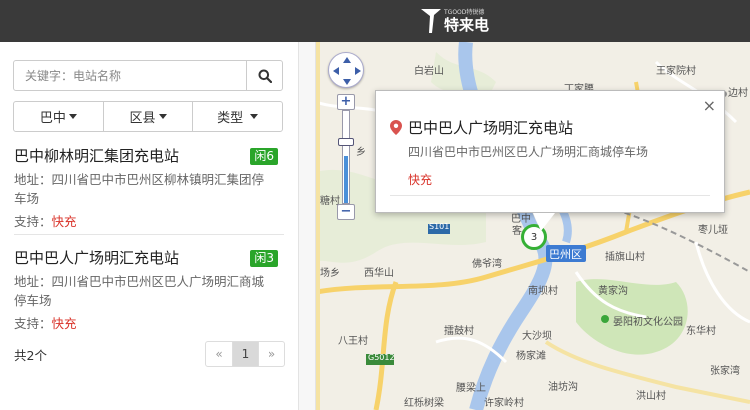 The image size is (750, 410). I want to click on map-label: 洪山村, so click(651, 396).